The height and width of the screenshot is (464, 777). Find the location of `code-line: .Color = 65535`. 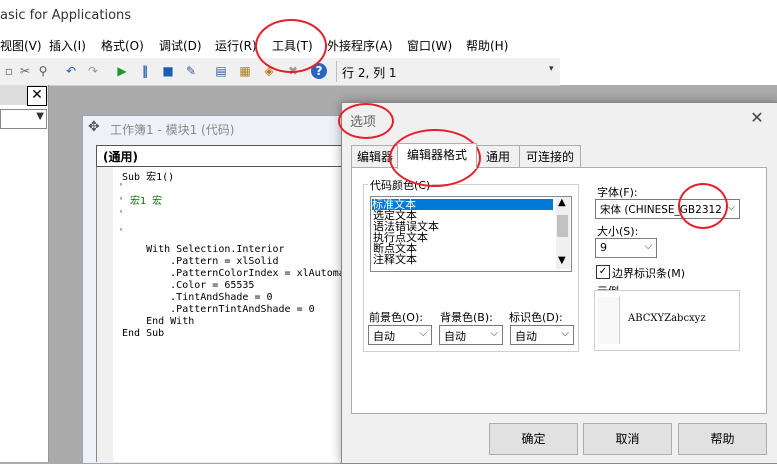

code-line: .Color = 65535 is located at coordinates (188, 285).